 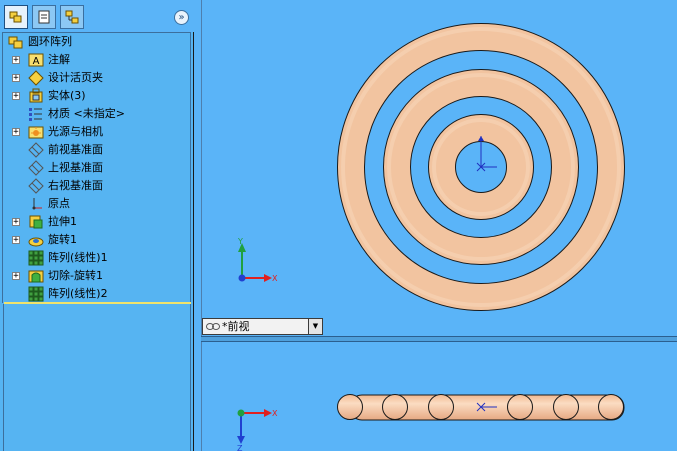 I want to click on tree-item-label: 设计活页夹, so click(x=75, y=77).